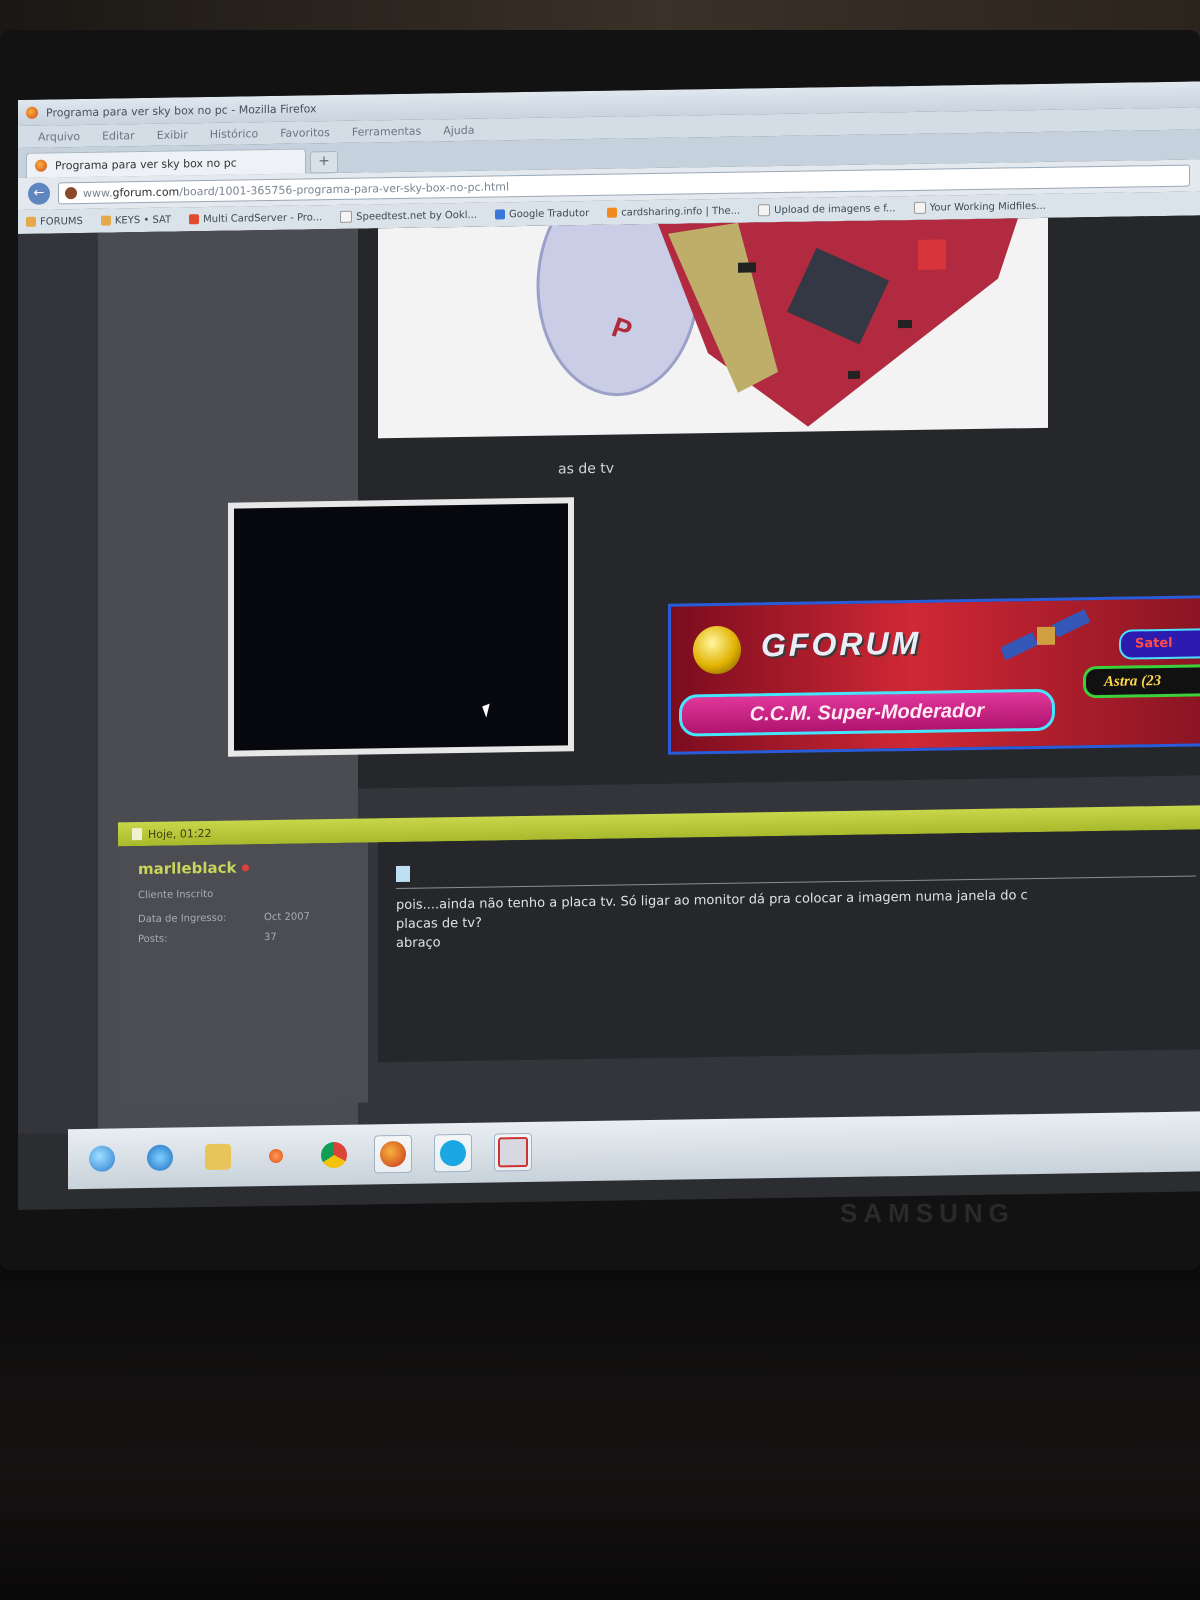  I want to click on site-identity-icon, so click(71, 193).